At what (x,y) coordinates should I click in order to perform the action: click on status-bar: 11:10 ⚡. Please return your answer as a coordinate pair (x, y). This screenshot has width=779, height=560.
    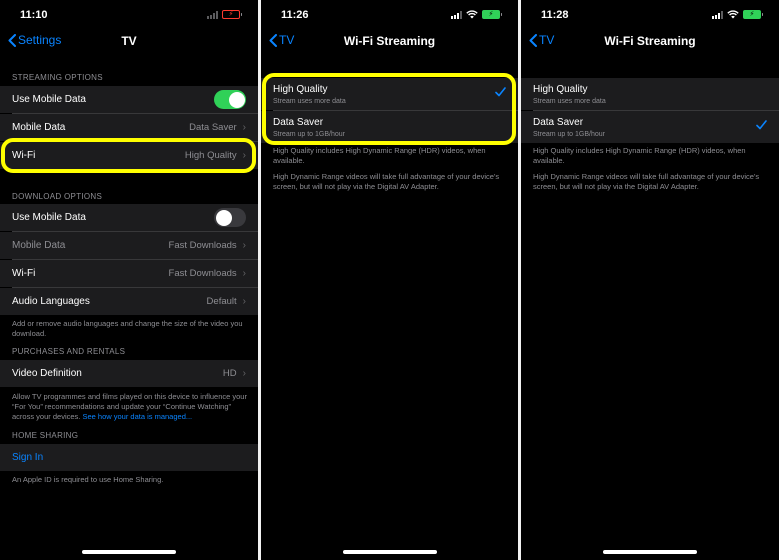
    Looking at the image, I should click on (129, 15).